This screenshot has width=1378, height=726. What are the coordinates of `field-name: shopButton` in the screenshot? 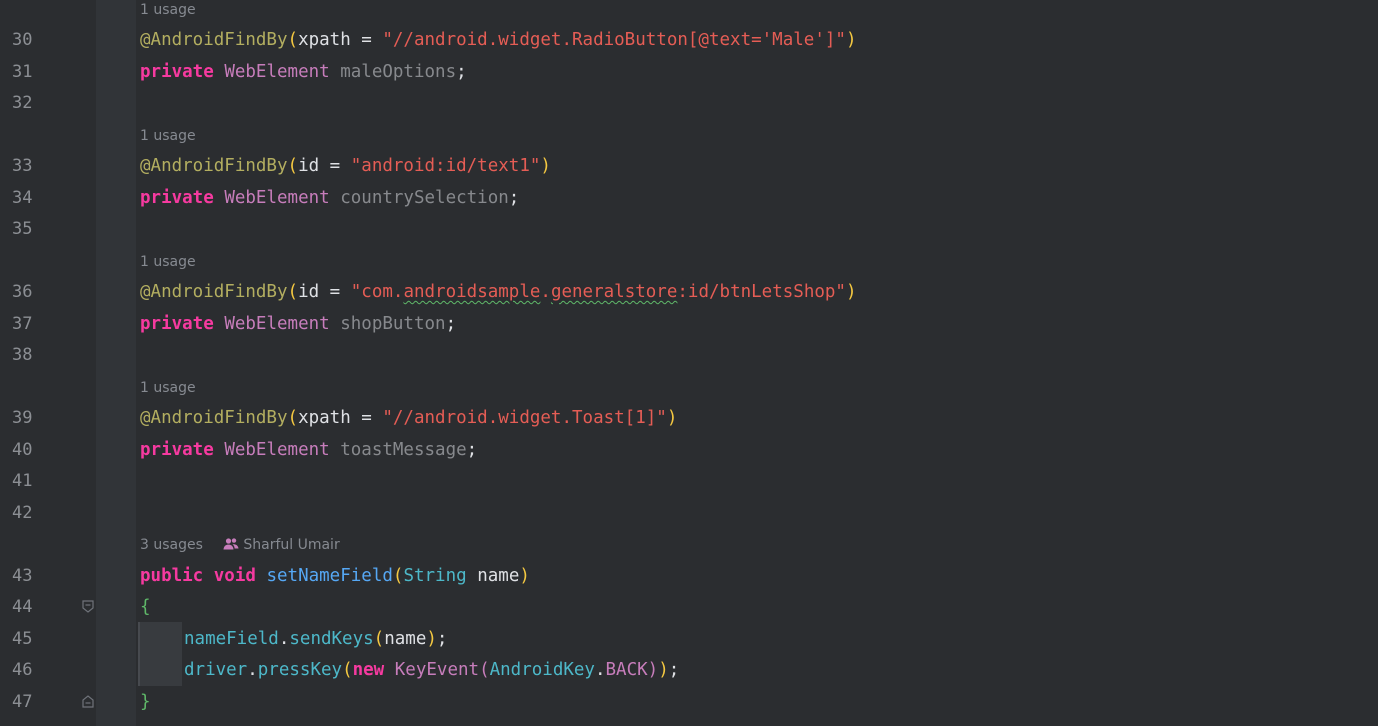 It's located at (393, 324).